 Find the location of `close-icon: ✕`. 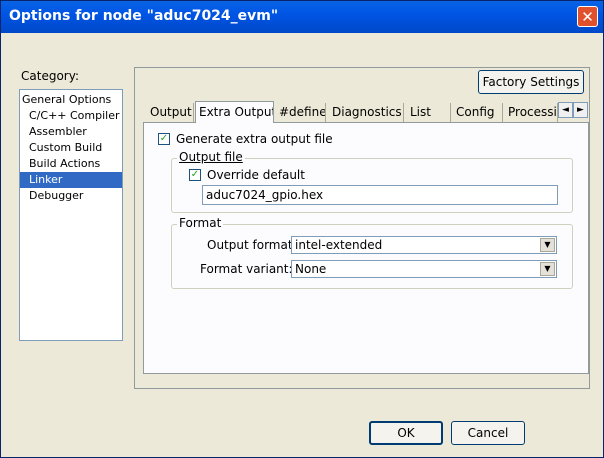

close-icon: ✕ is located at coordinates (587, 16).